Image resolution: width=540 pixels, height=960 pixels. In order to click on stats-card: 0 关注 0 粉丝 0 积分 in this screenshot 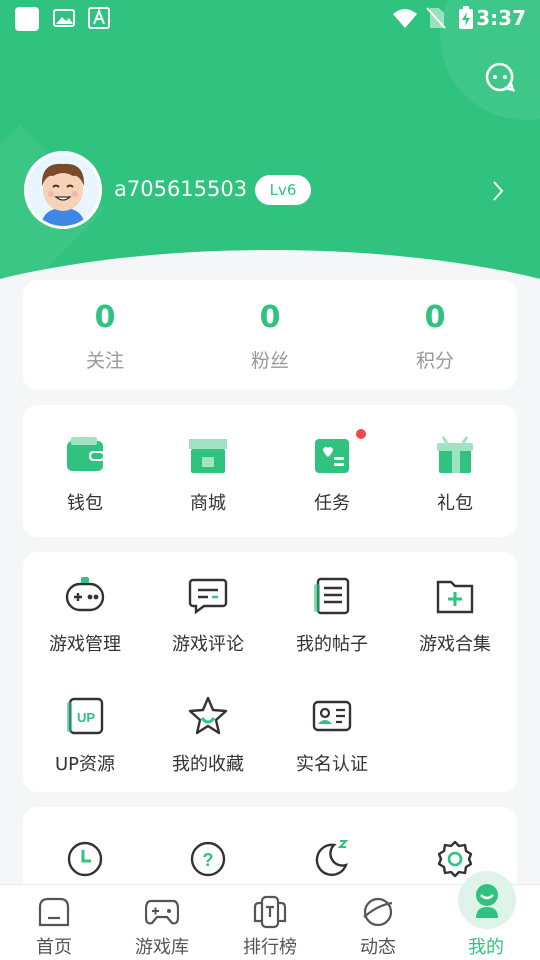, I will do `click(270, 335)`.